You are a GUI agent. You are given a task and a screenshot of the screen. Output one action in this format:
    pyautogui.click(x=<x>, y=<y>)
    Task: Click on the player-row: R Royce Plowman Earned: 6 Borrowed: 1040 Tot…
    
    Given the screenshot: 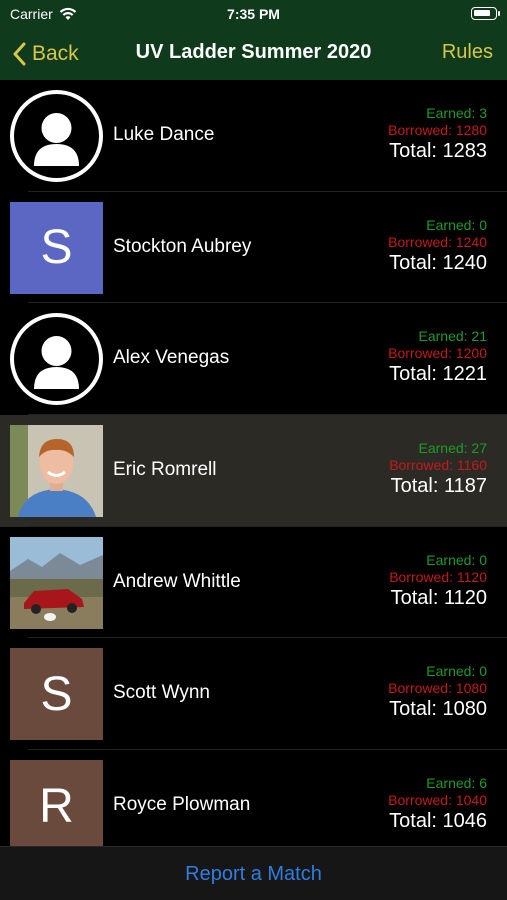 What is the action you would take?
    pyautogui.click(x=253, y=798)
    